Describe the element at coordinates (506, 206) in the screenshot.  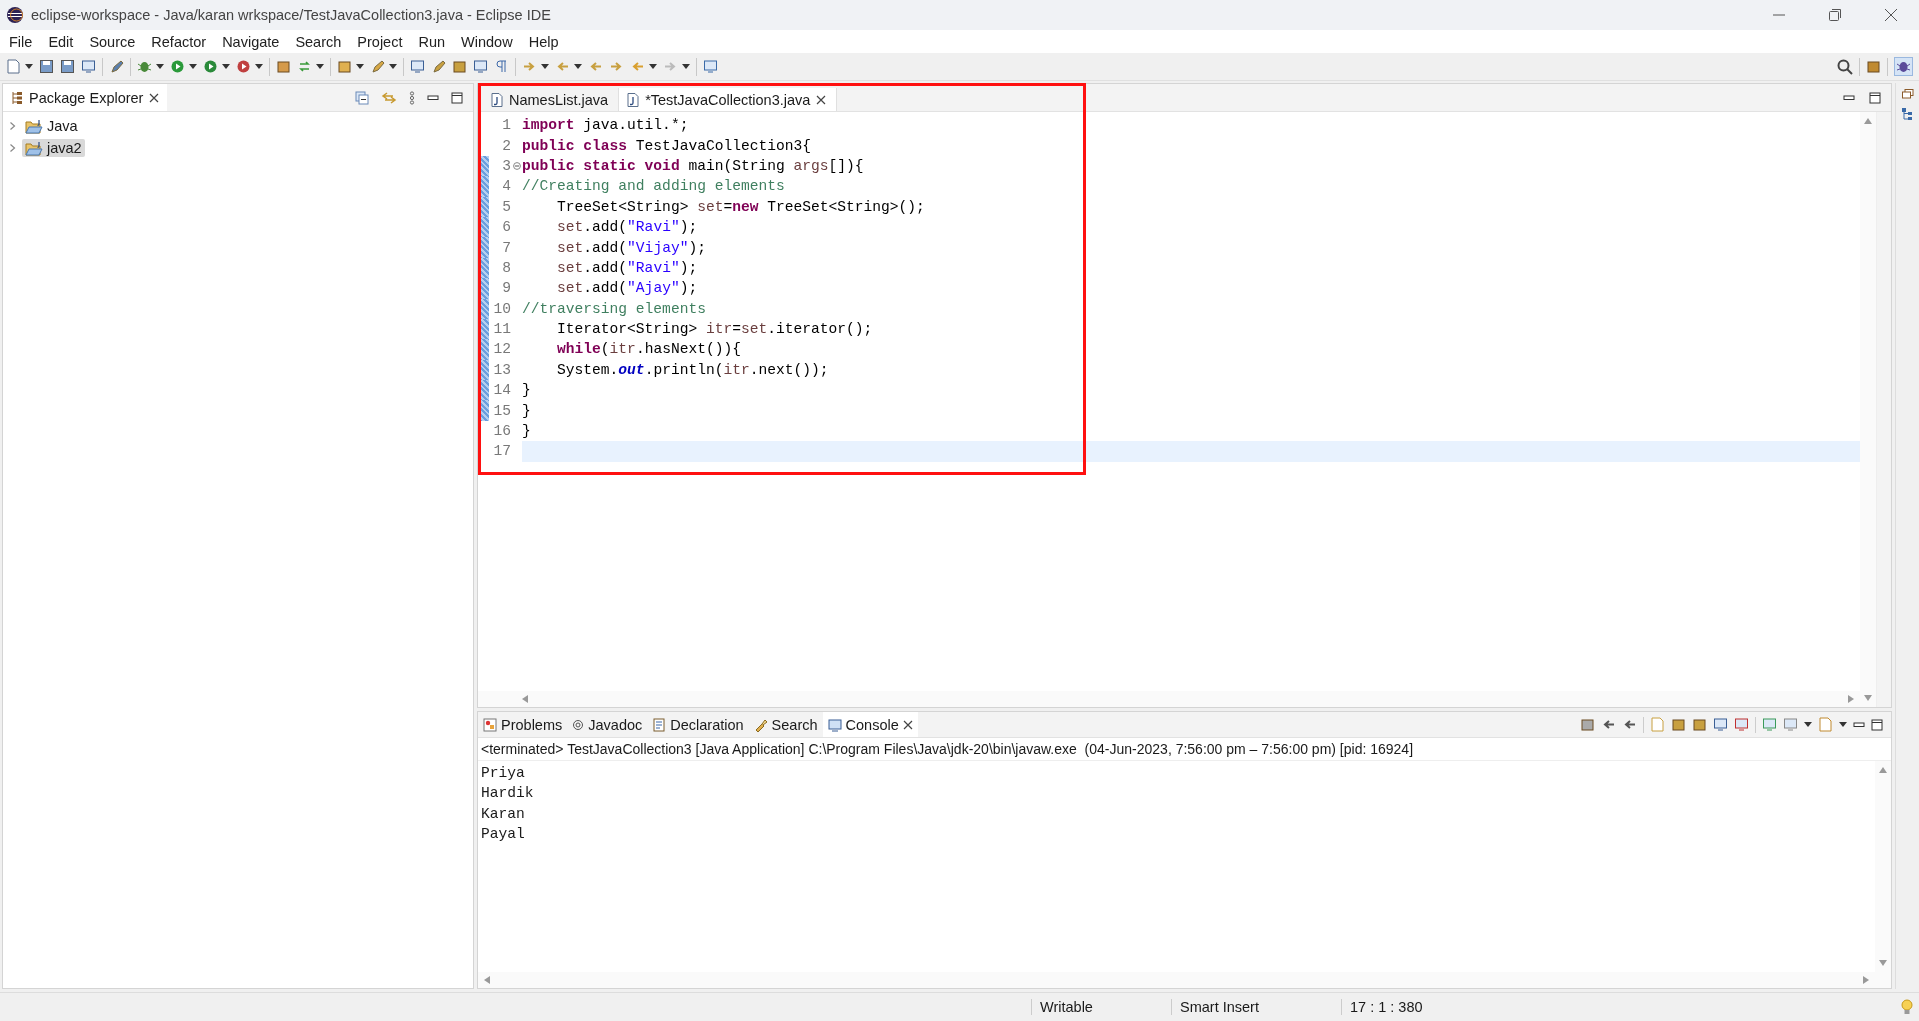
I see `line-number: 5` at that location.